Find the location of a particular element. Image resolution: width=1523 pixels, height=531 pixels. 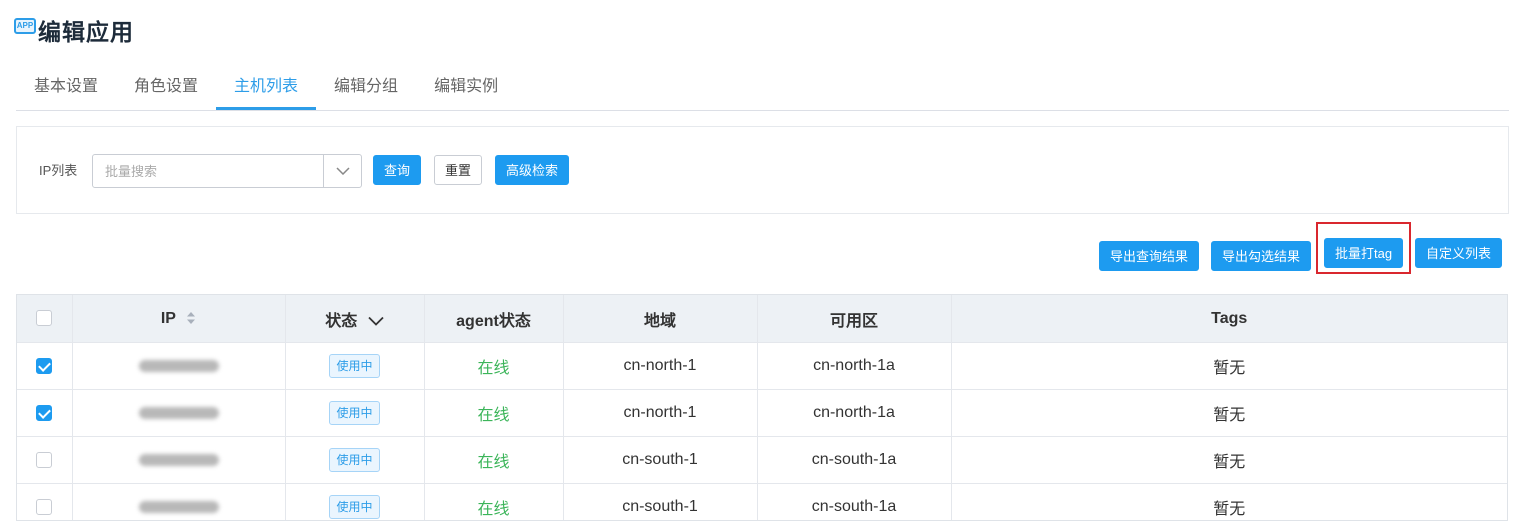

ip-header-label: IP is located at coordinates (168, 318).